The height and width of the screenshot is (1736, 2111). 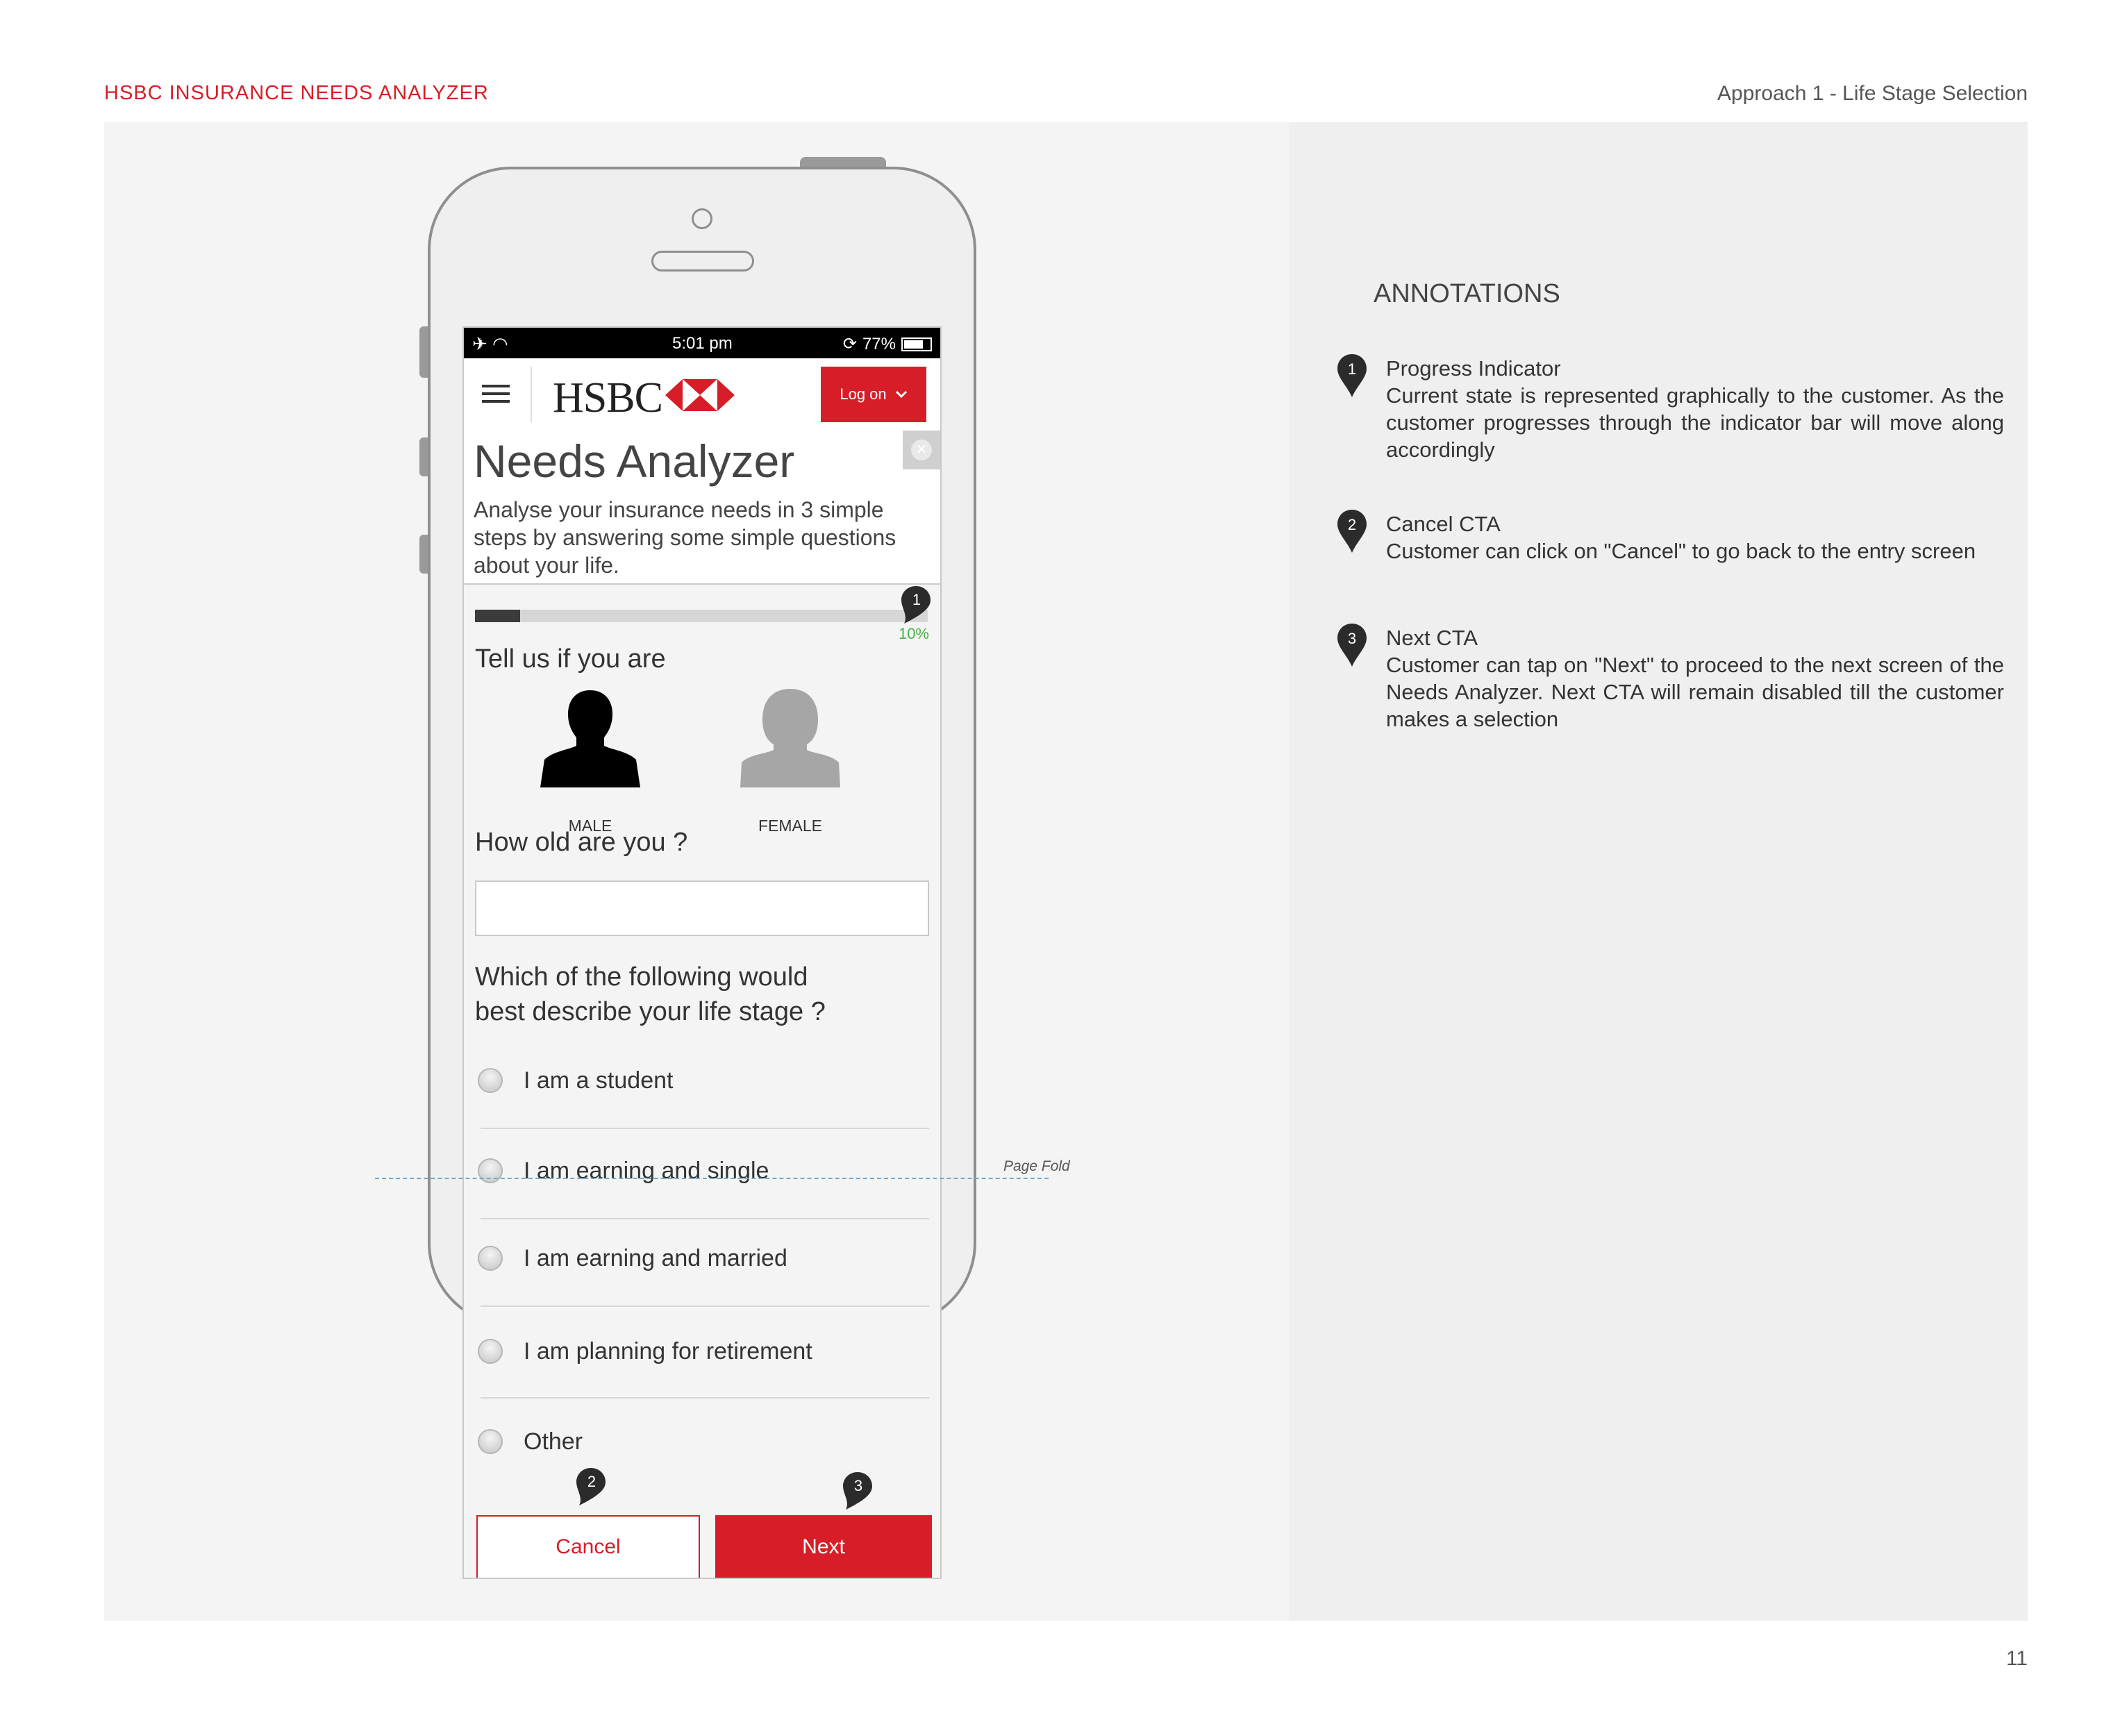 What do you see at coordinates (702, 261) in the screenshot?
I see `phone-speaker` at bounding box center [702, 261].